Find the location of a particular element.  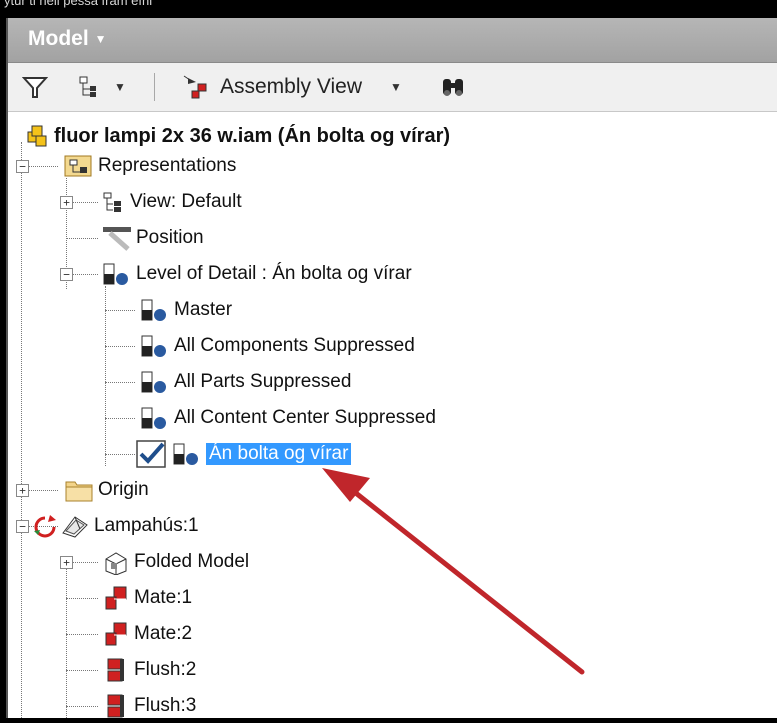

tree-item-label-selected: Án bolta og vírar is located at coordinates (279, 454).